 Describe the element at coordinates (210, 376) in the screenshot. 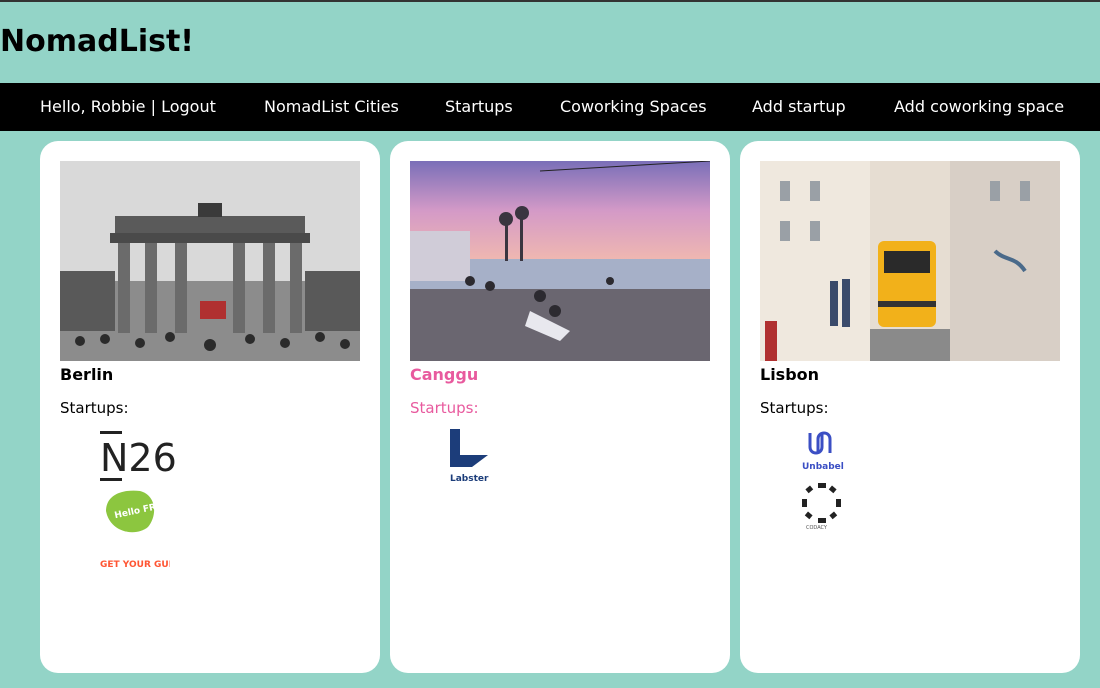

I see `city-name: Berlin` at that location.